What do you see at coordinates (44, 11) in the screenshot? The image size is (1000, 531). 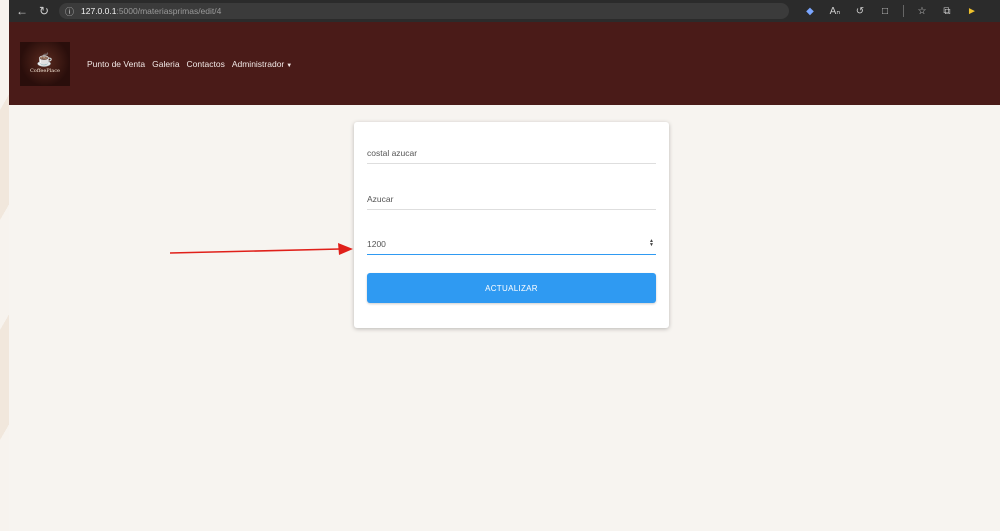 I see `refresh-icon: ↻` at bounding box center [44, 11].